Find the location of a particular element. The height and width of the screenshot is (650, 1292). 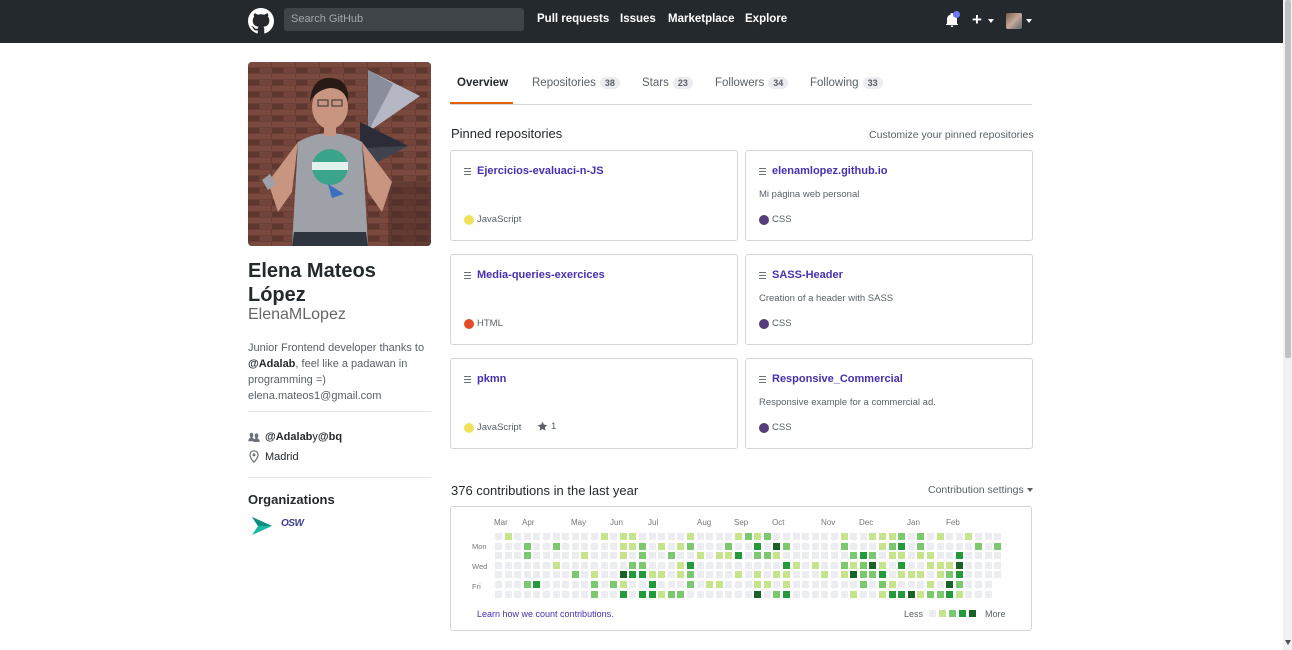

user-avatar-small is located at coordinates (1014, 21).